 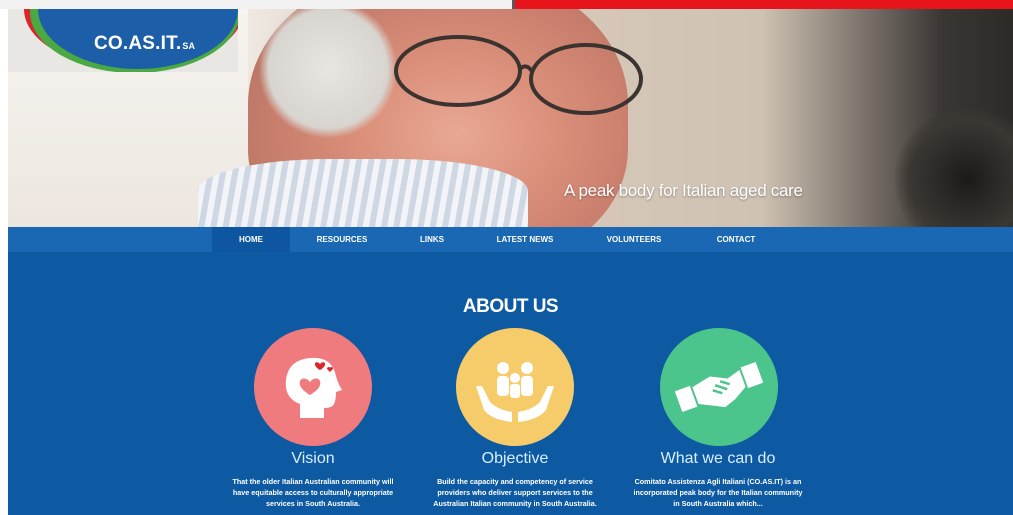 What do you see at coordinates (634, 239) in the screenshot?
I see `nav-volunteers: VOLUNTEERS` at bounding box center [634, 239].